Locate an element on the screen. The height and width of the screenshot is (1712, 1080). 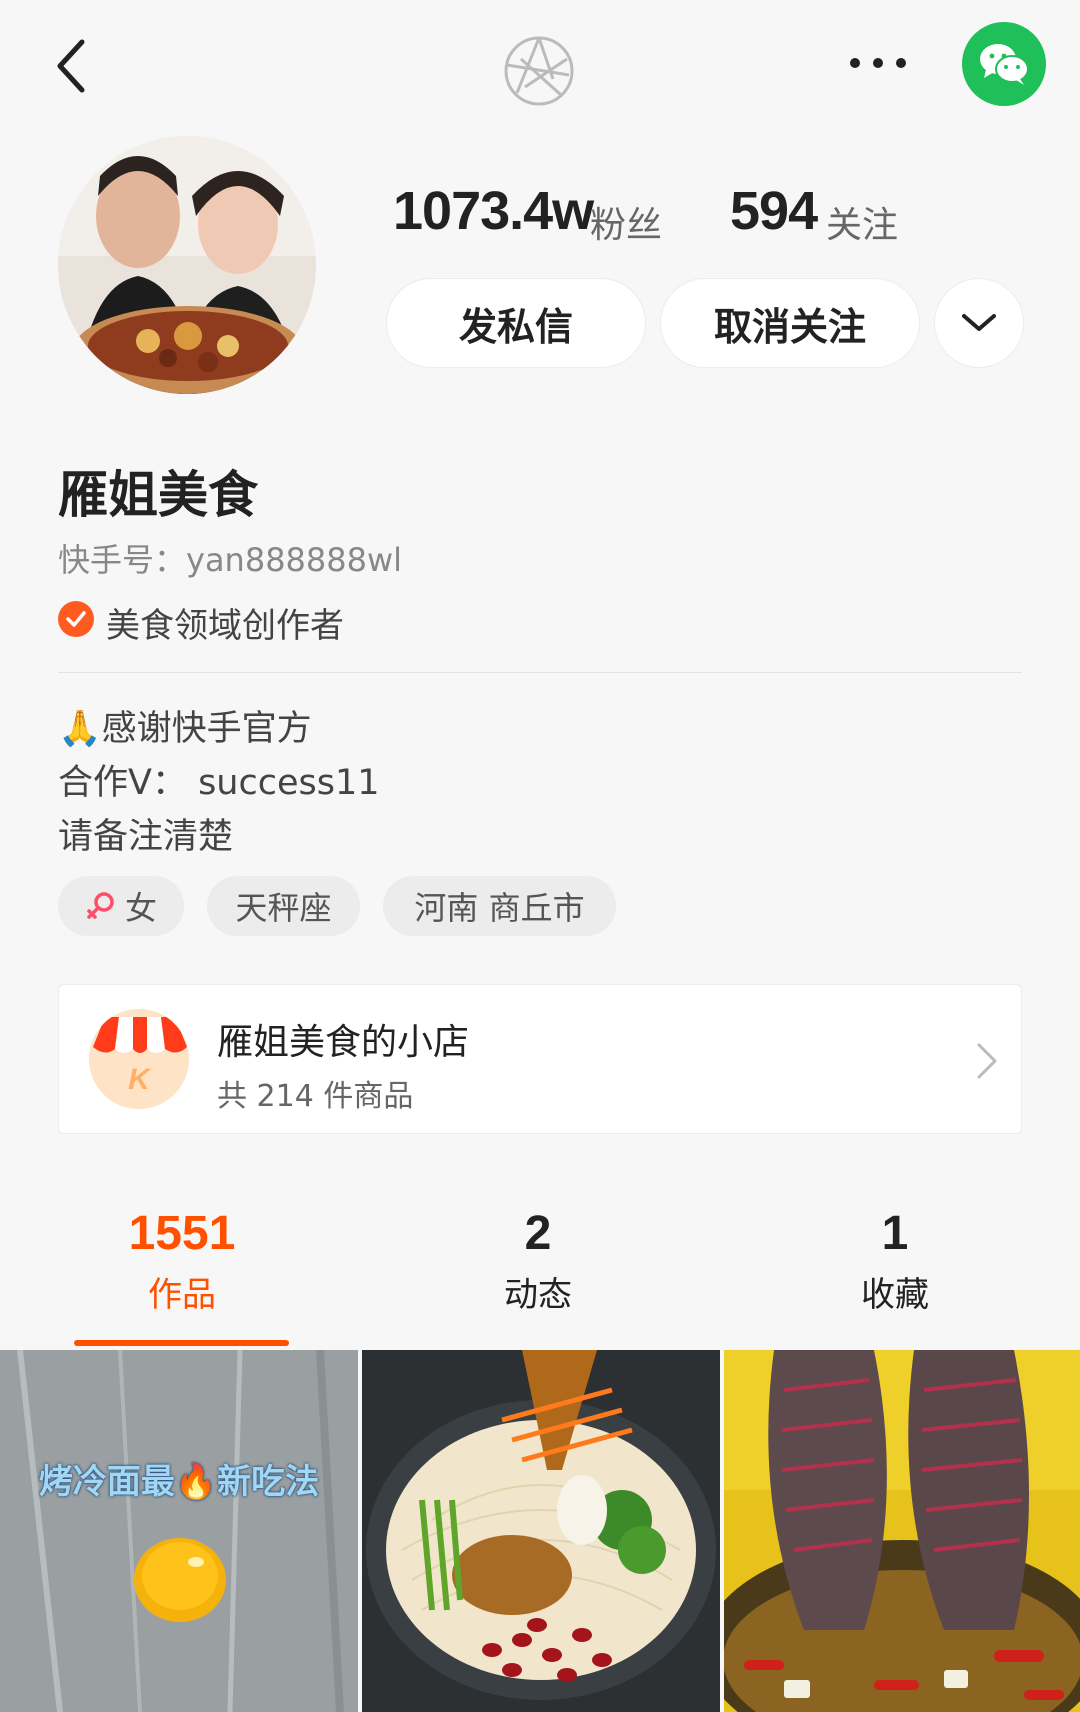
gender-label: 女 is located at coordinates (140, 908).